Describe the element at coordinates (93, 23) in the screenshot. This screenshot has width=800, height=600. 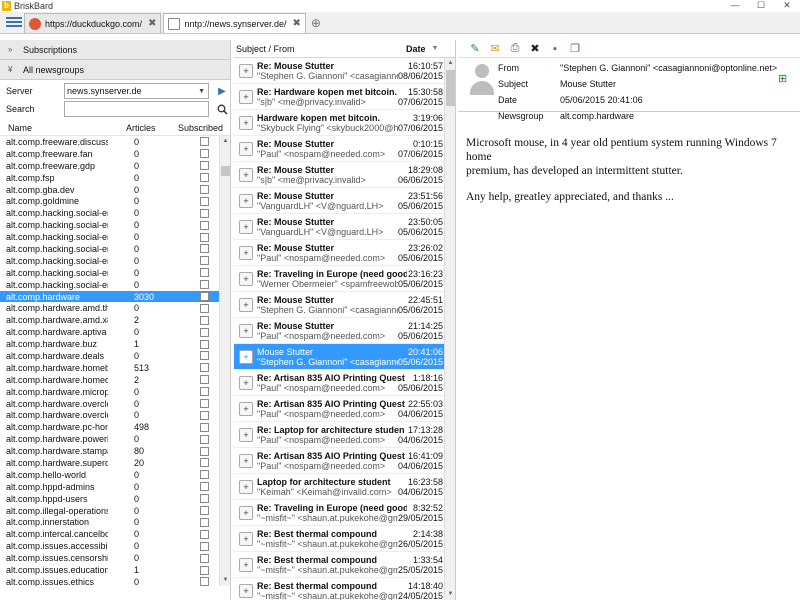
I see `tab-duckduckgo: https://duckduckgo.com/ ✖` at that location.